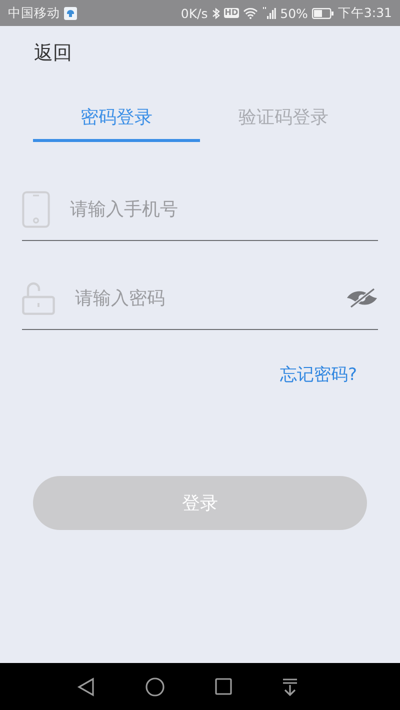 This screenshot has height=710, width=400. Describe the element at coordinates (362, 298) in the screenshot. I see `eye-slash-icon` at that location.